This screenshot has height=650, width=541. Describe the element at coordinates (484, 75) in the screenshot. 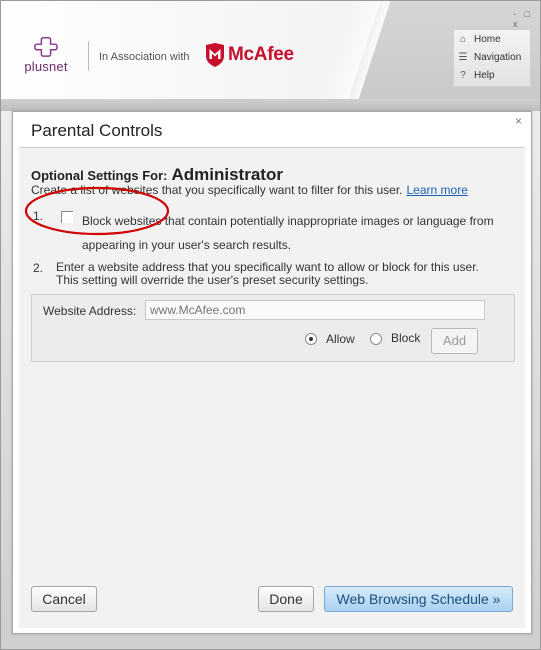

I see `nav-item-label: Help` at that location.